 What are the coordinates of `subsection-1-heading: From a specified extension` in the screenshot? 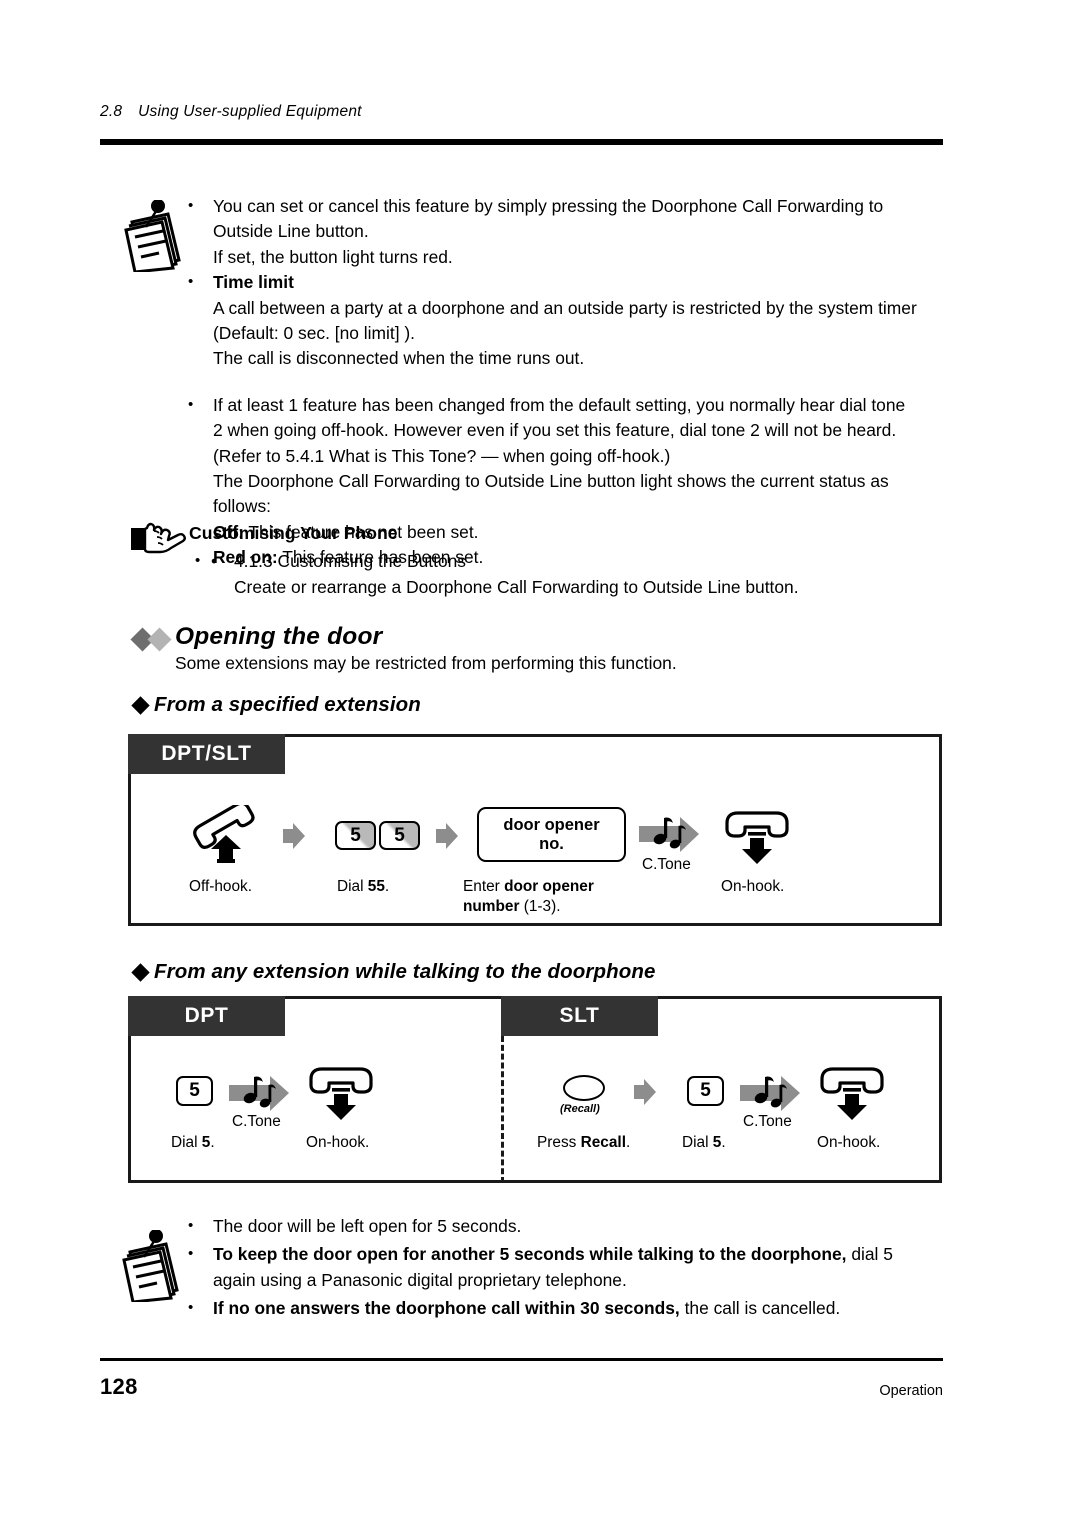 It's located at (287, 704).